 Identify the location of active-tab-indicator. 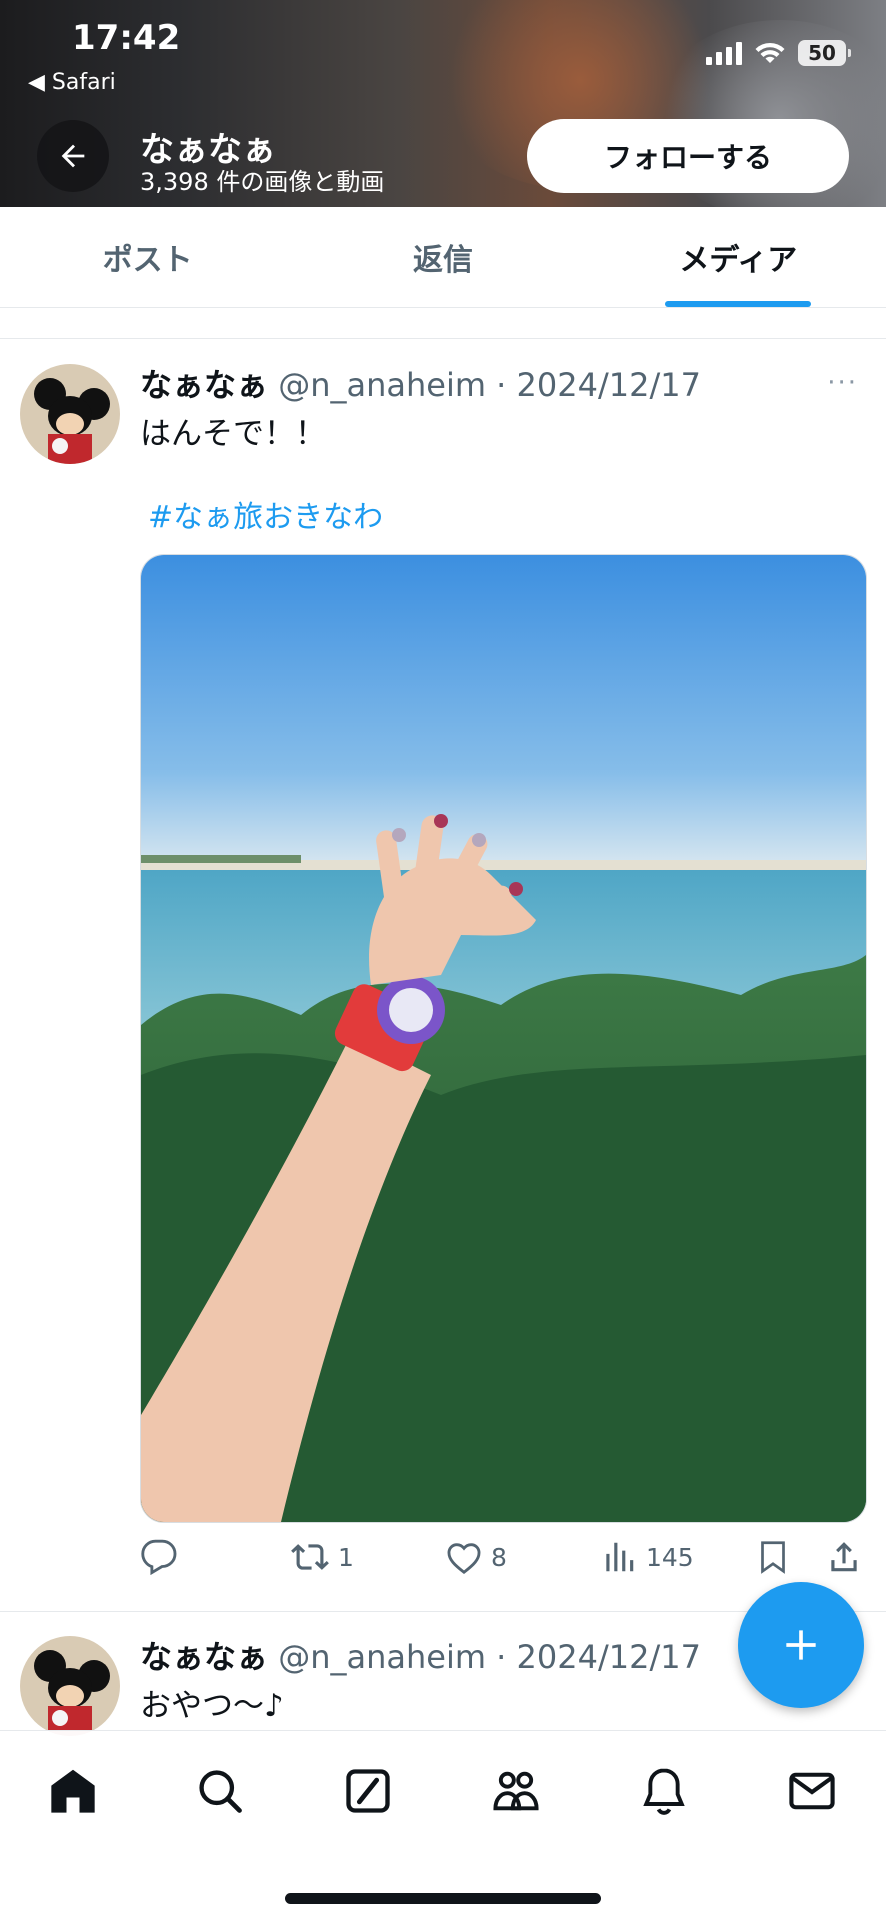
(738, 304).